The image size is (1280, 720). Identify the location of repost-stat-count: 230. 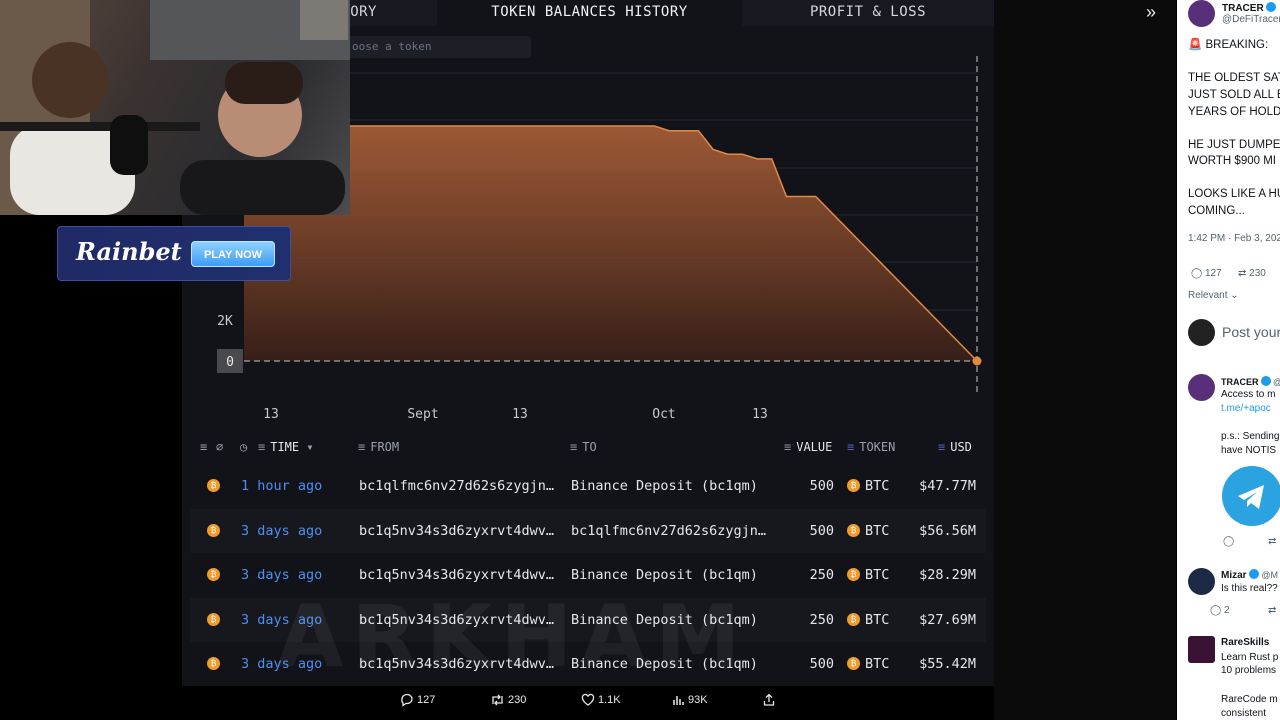
(1257, 273).